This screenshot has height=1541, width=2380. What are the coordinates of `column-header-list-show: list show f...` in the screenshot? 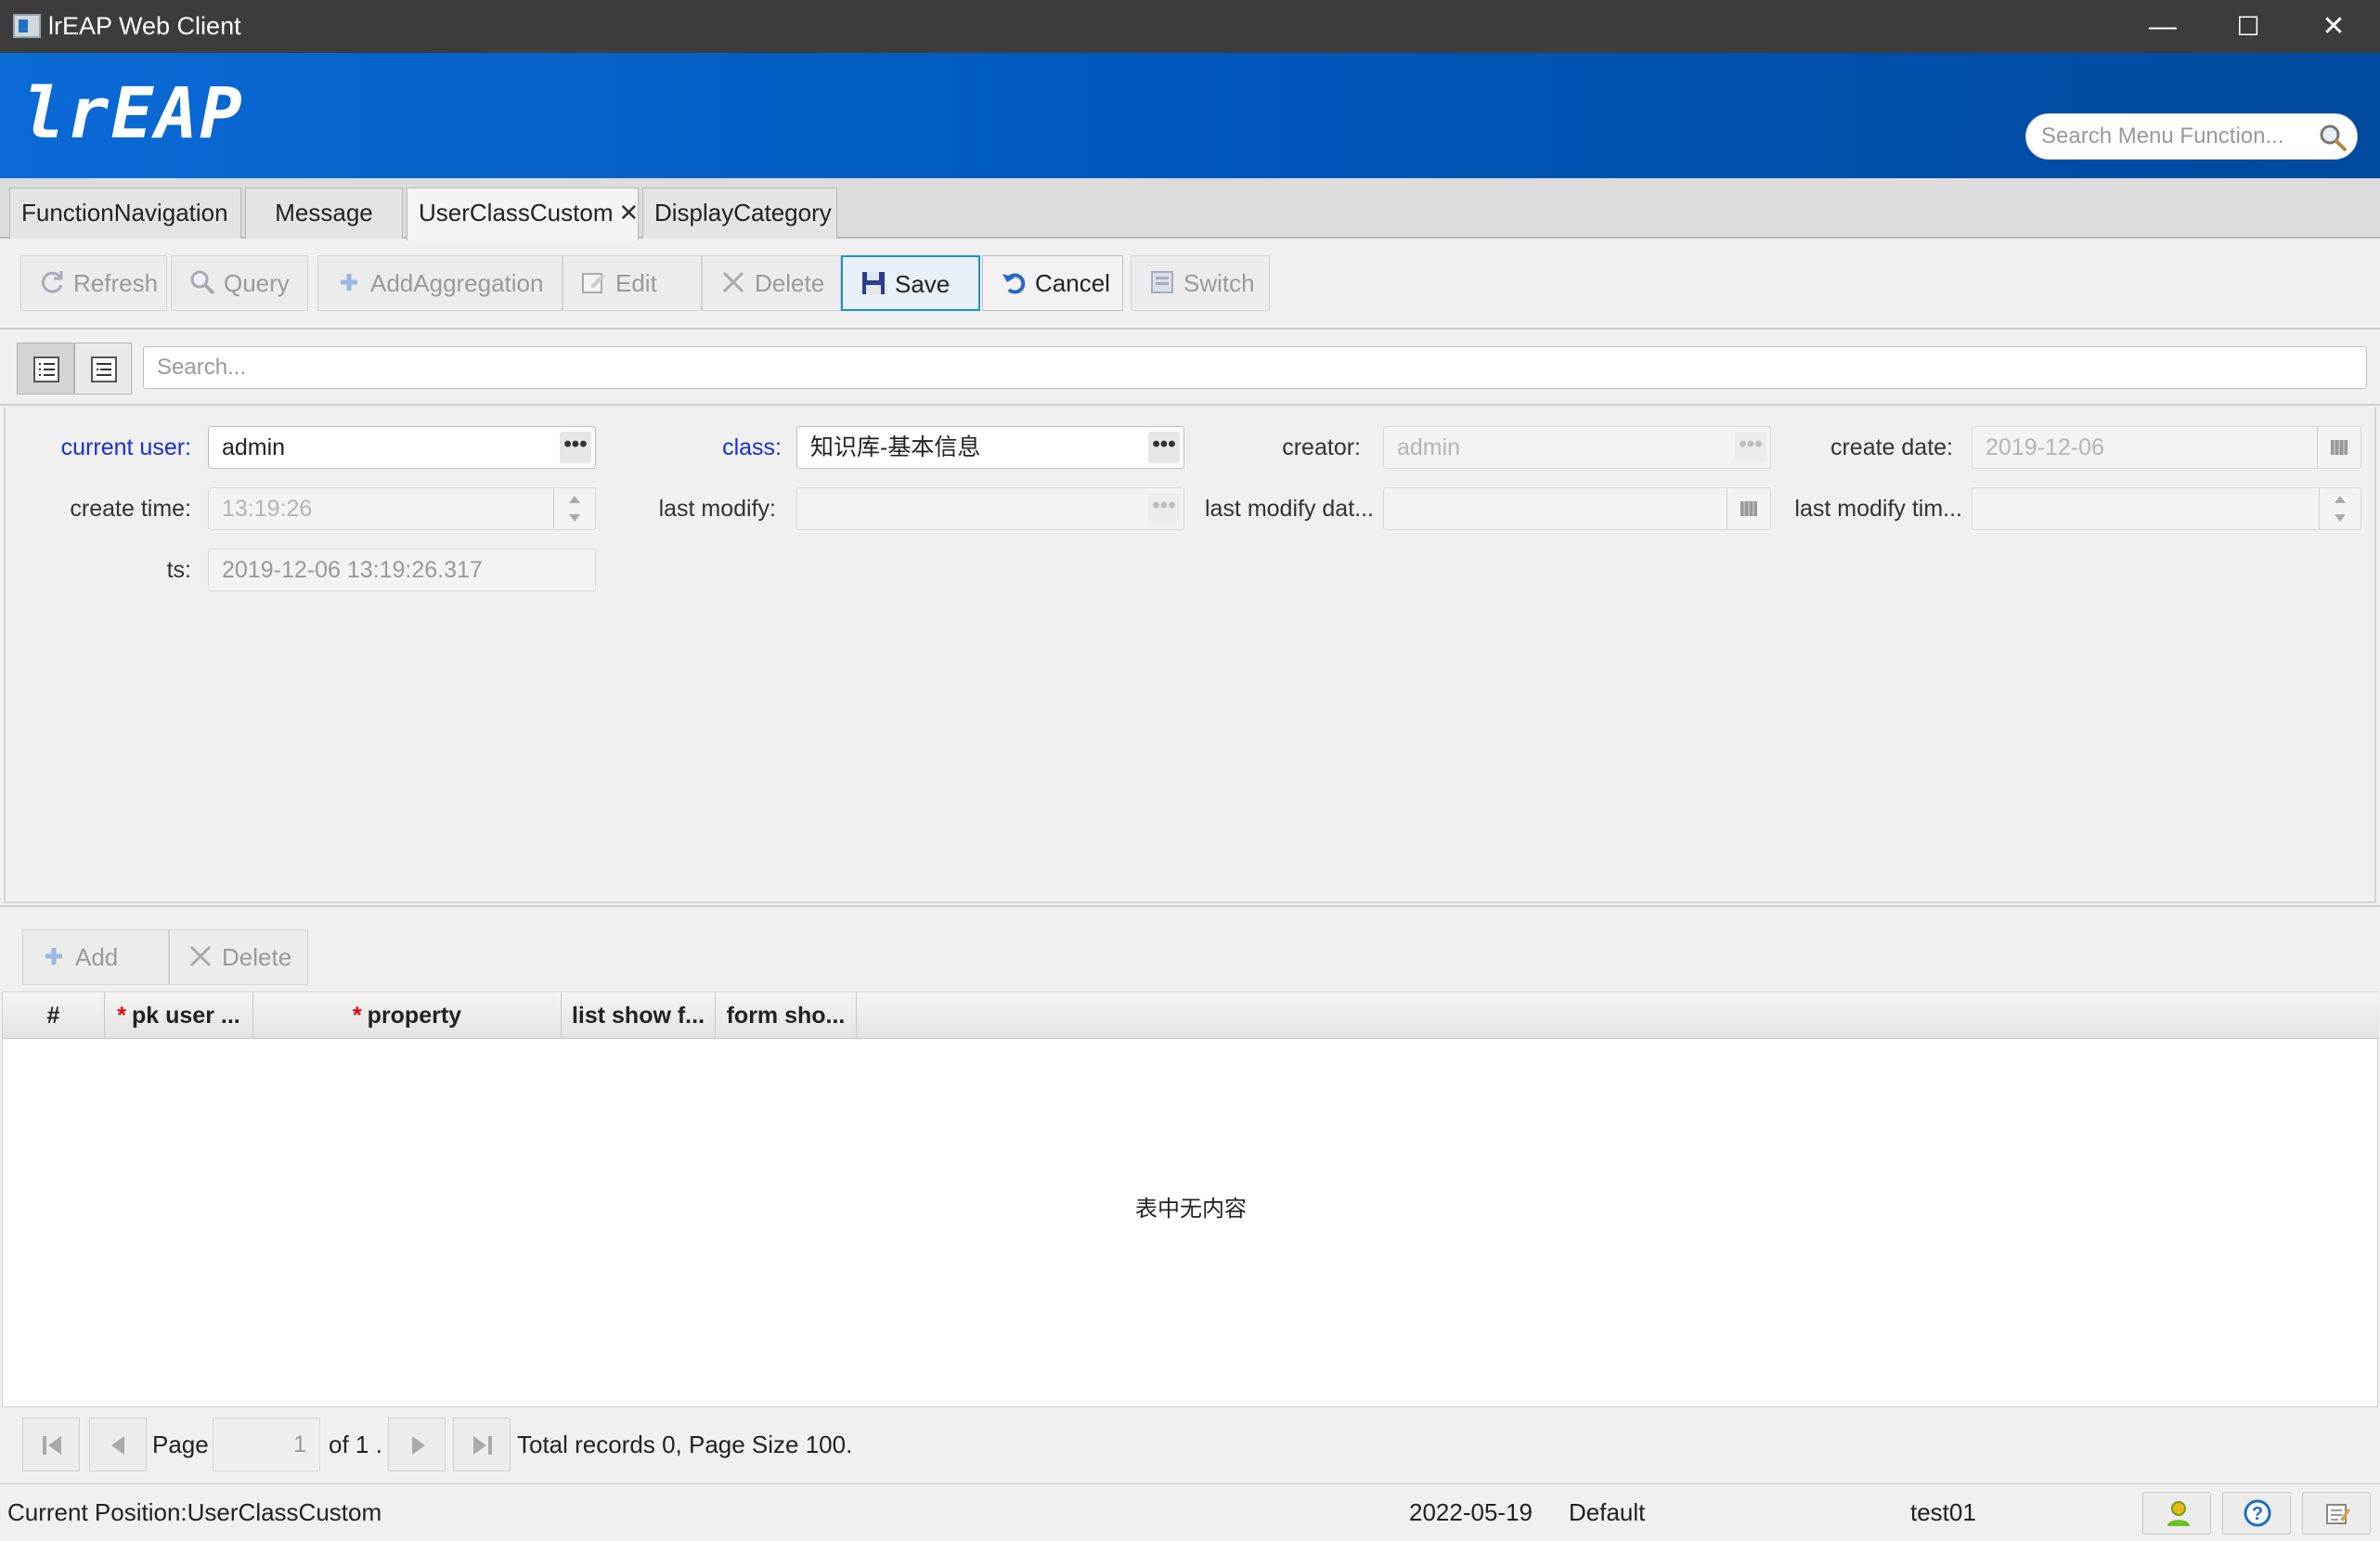 It's located at (639, 1015).